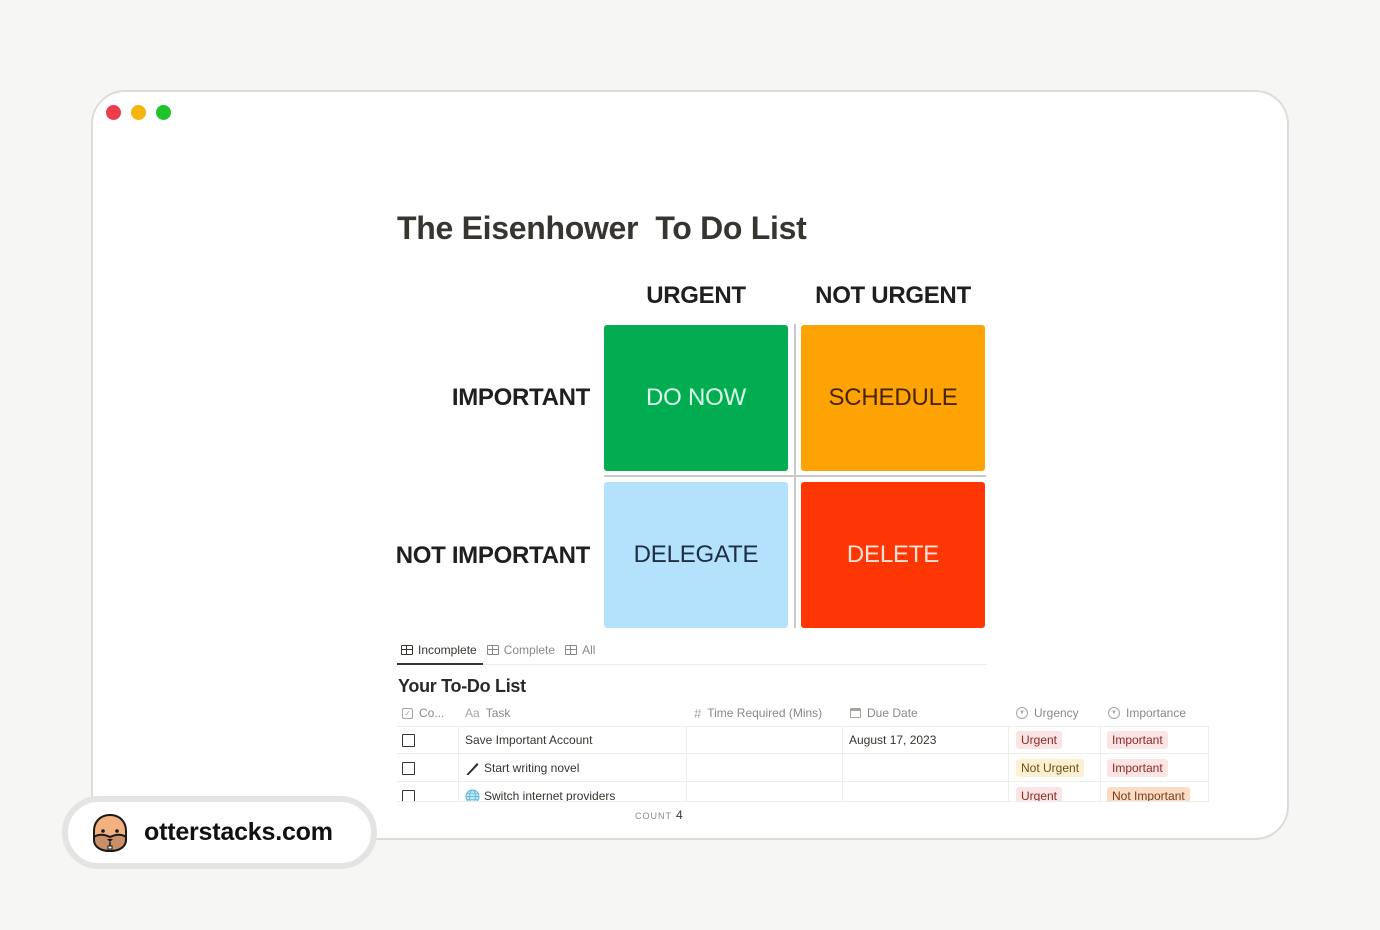  I want to click on tab-label: Incomplete, so click(447, 649).